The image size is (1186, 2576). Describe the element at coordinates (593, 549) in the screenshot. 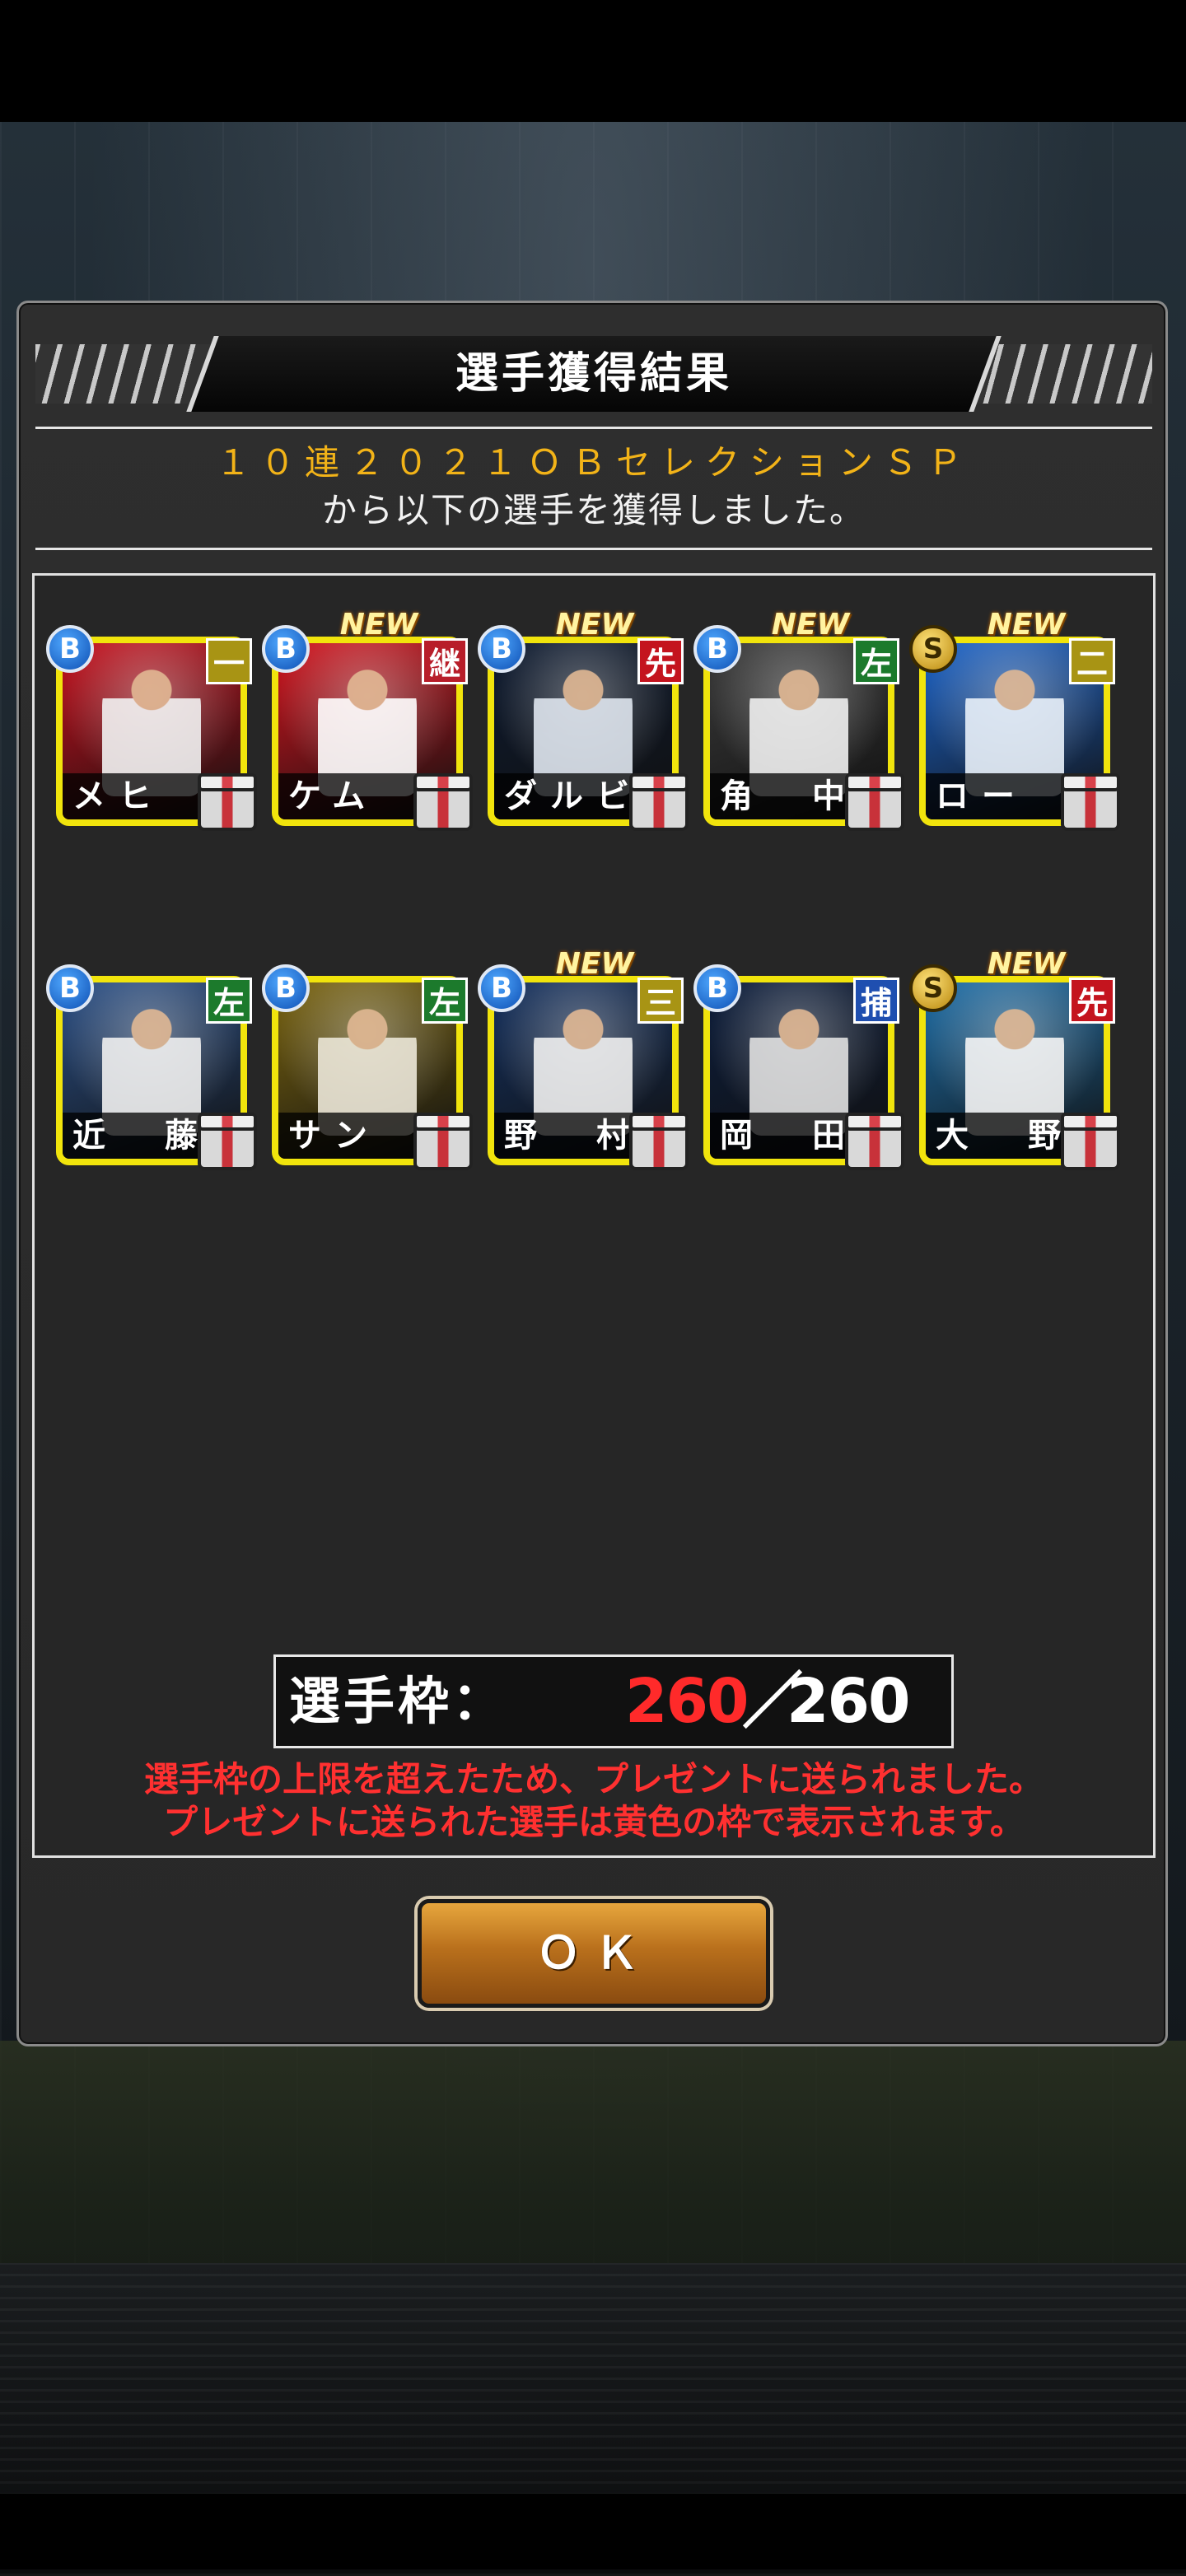

I see `divider-bottom` at that location.